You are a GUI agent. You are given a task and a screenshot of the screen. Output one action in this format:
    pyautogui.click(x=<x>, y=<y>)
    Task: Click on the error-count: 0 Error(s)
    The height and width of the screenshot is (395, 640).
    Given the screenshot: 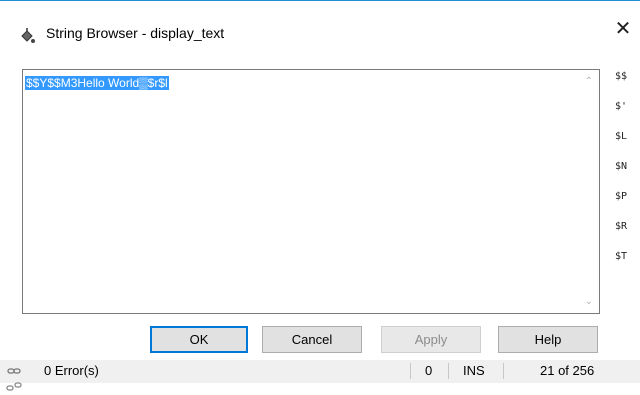 What is the action you would take?
    pyautogui.click(x=71, y=370)
    